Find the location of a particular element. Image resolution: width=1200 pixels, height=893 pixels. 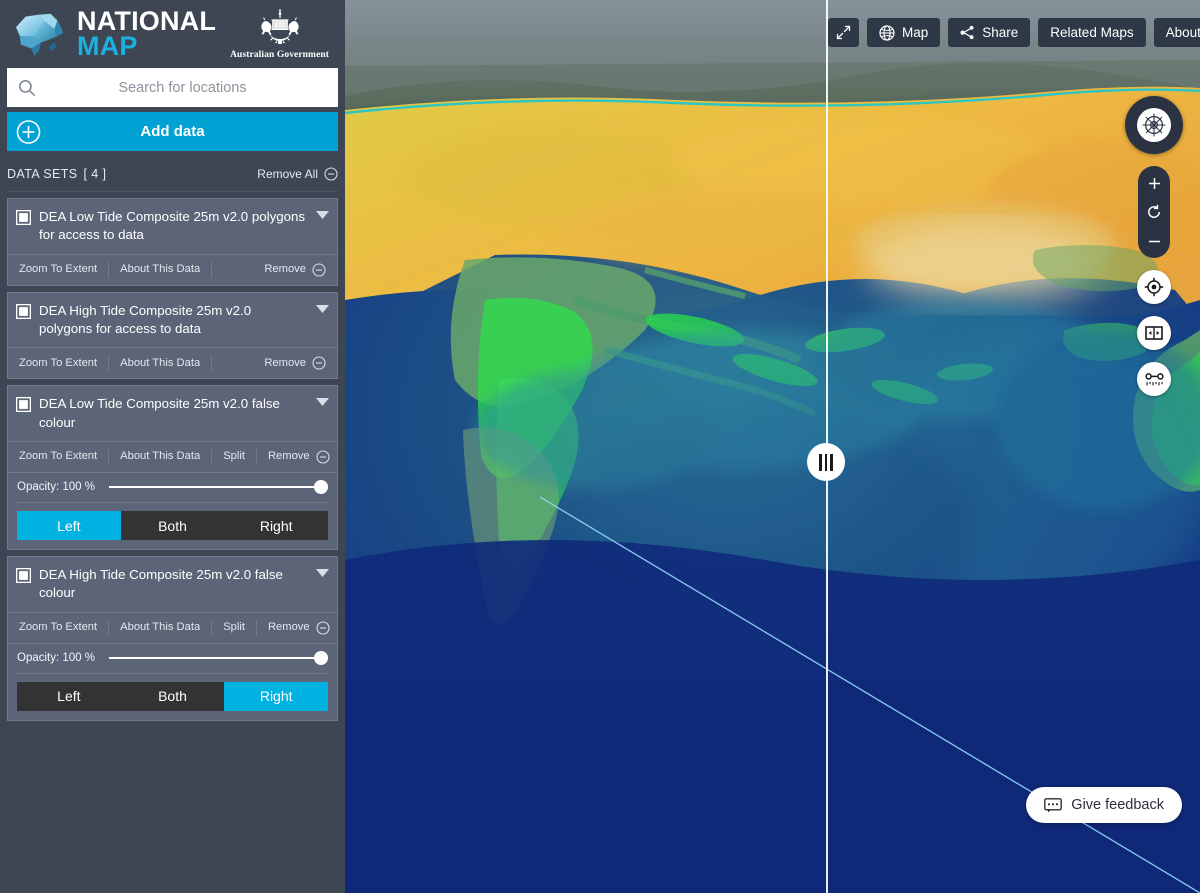

compass-control is located at coordinates (1154, 125).